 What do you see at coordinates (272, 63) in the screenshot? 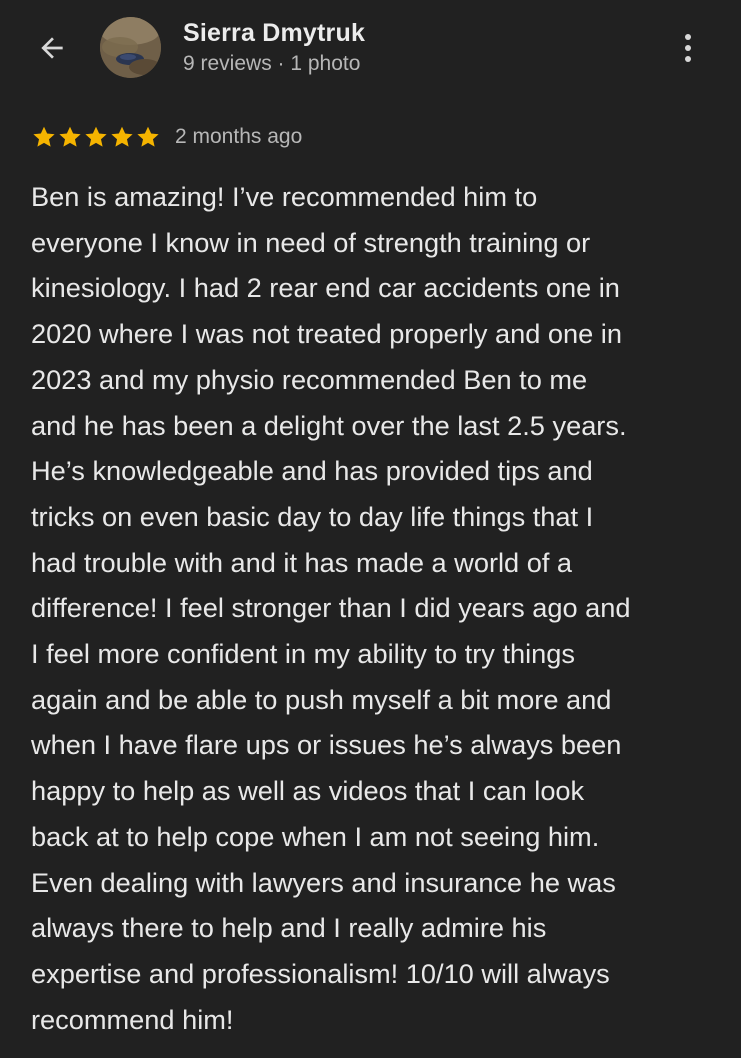
I see `reviewer-meta: 9 reviews · 1 photo` at bounding box center [272, 63].